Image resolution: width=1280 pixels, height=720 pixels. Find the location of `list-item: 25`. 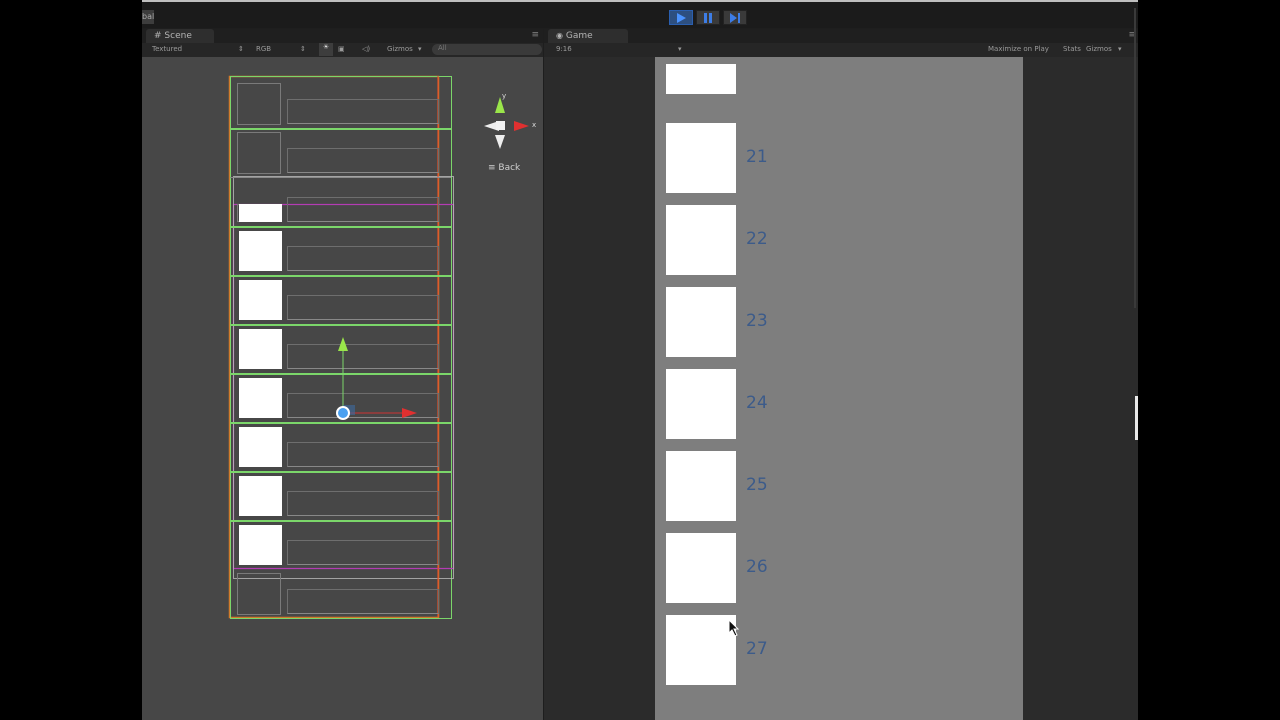

list-item: 25 is located at coordinates (726, 486).